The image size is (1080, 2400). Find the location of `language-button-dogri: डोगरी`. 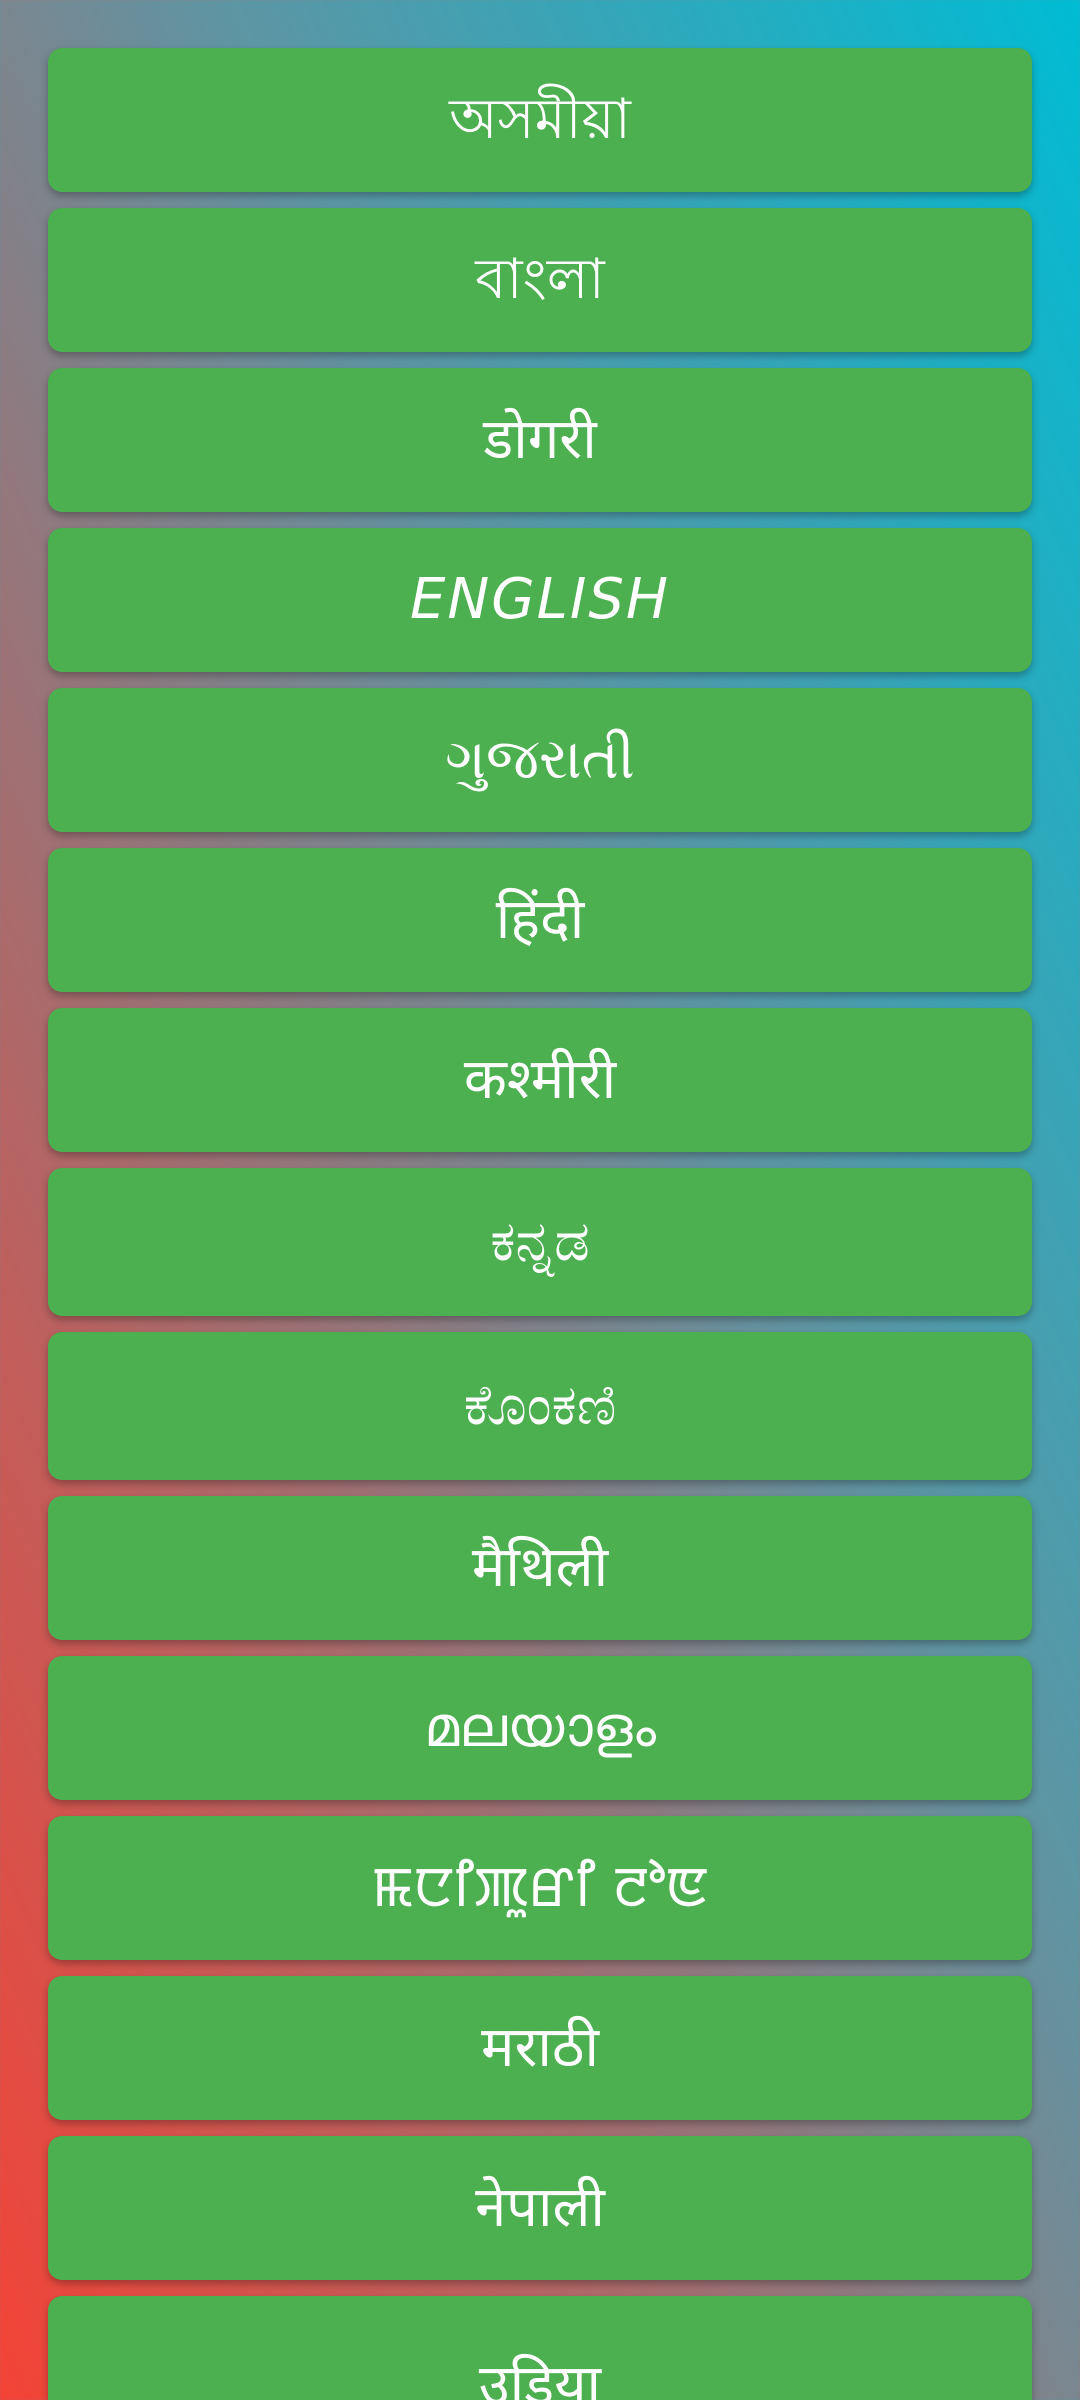

language-button-dogri: डोगरी is located at coordinates (540, 440).